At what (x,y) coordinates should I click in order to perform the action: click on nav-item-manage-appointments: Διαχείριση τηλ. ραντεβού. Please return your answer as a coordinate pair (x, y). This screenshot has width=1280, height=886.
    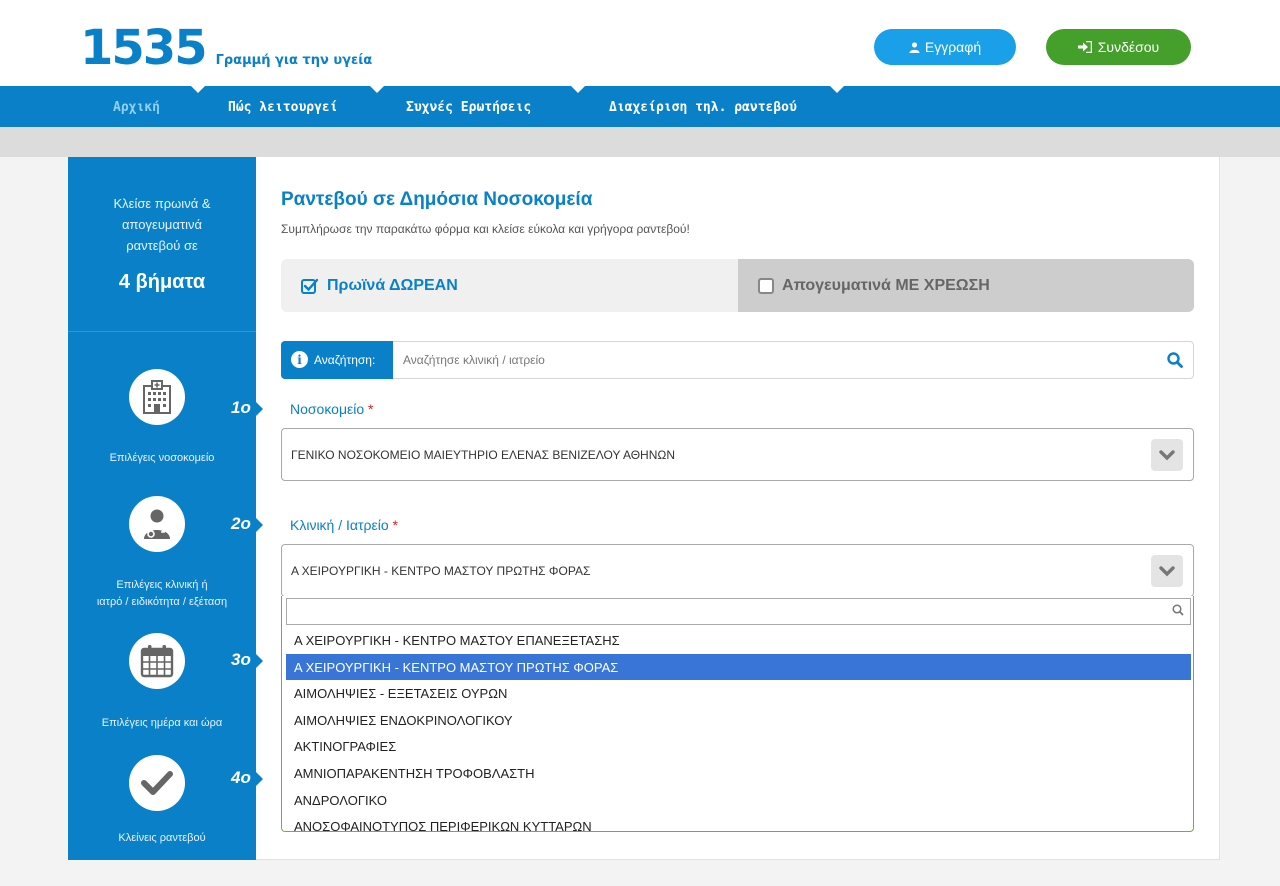
    Looking at the image, I should click on (703, 106).